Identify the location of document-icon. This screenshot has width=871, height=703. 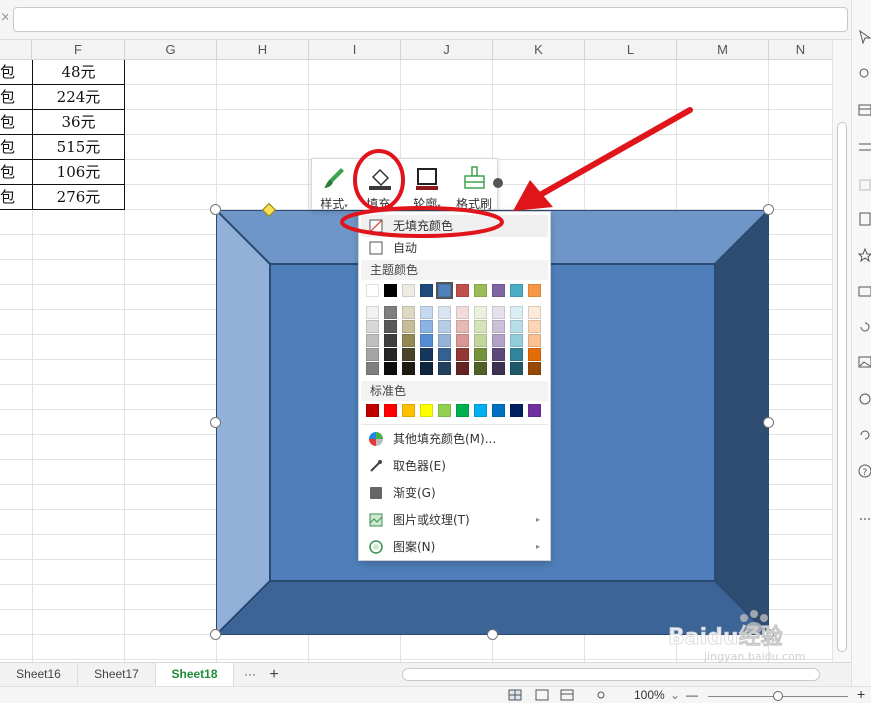
(864, 219).